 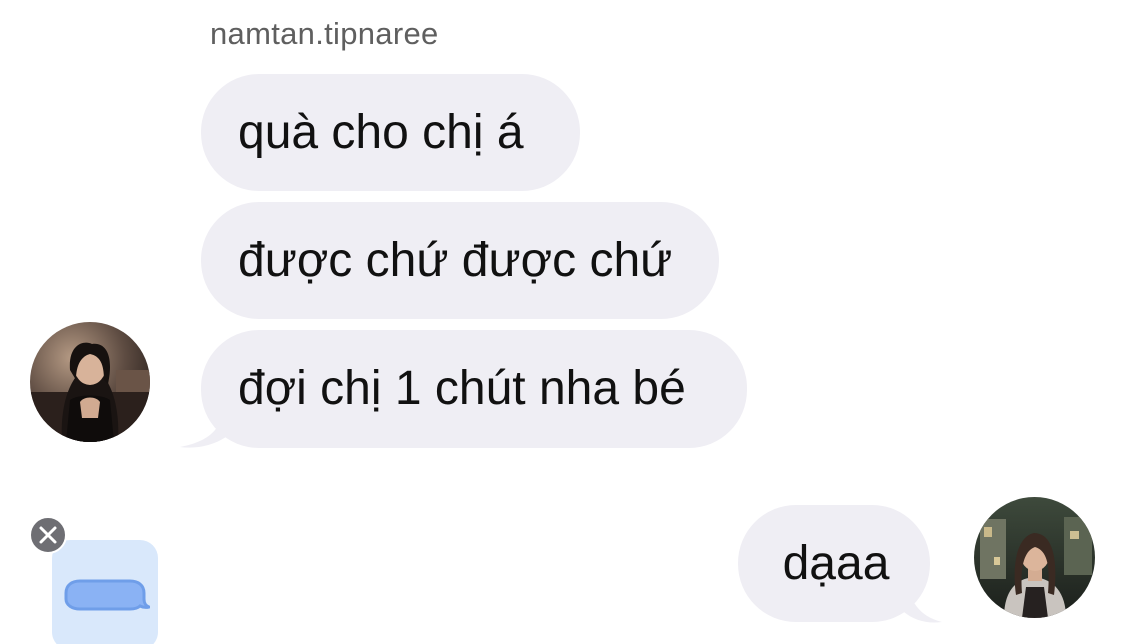 I want to click on close-icon, so click(x=48, y=535).